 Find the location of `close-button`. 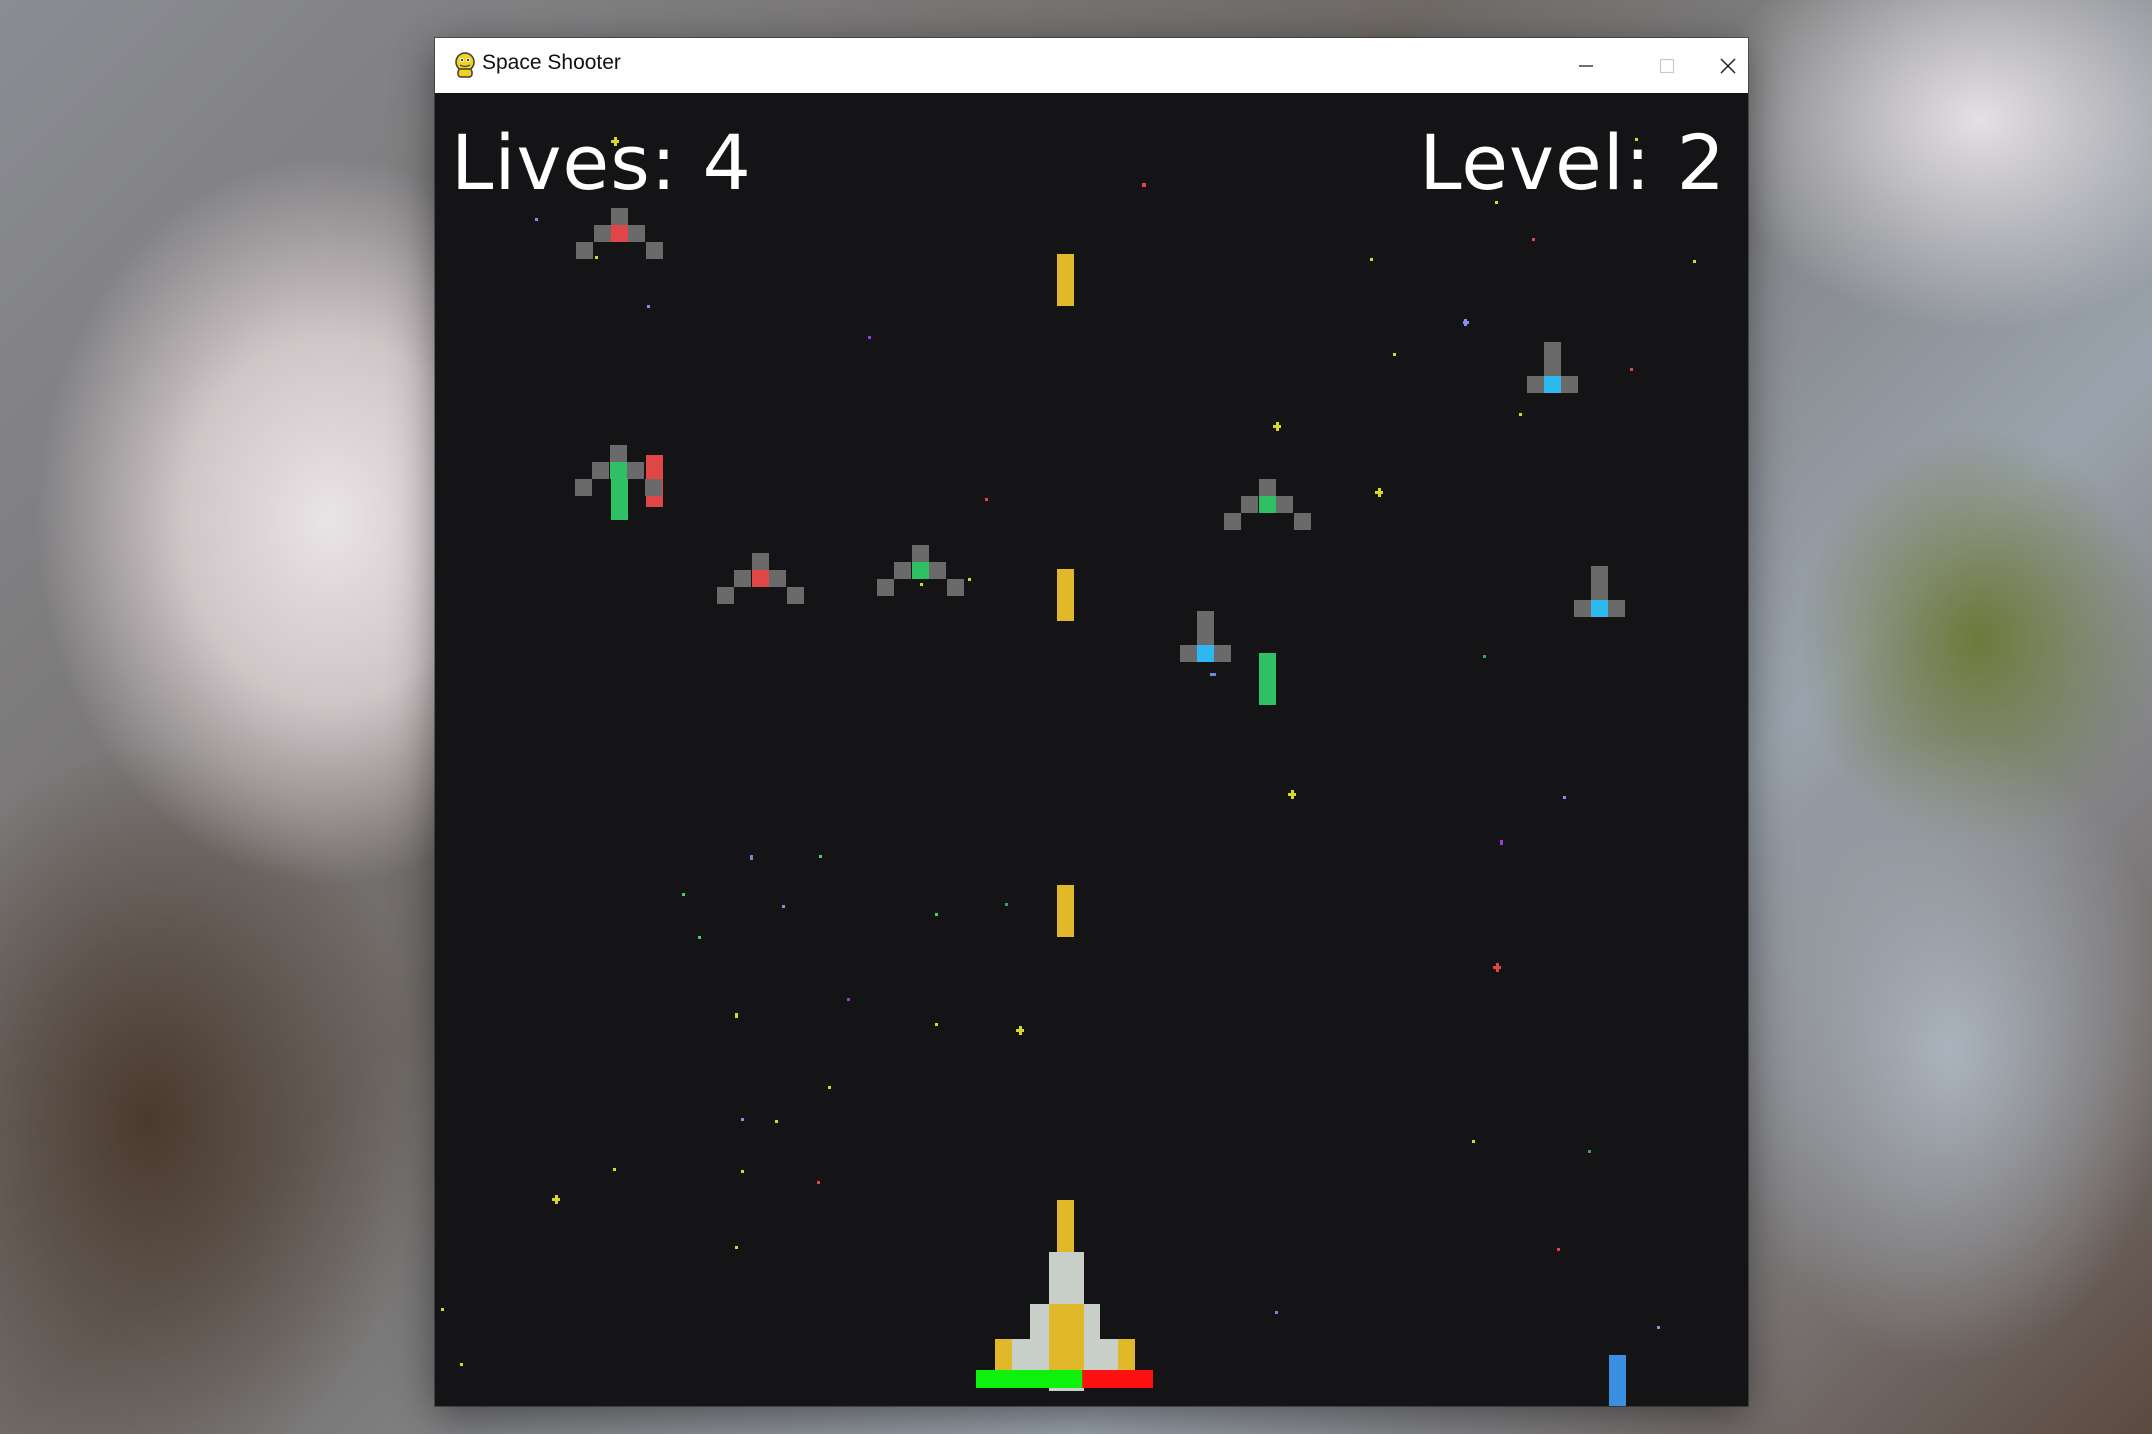

close-button is located at coordinates (1727, 65).